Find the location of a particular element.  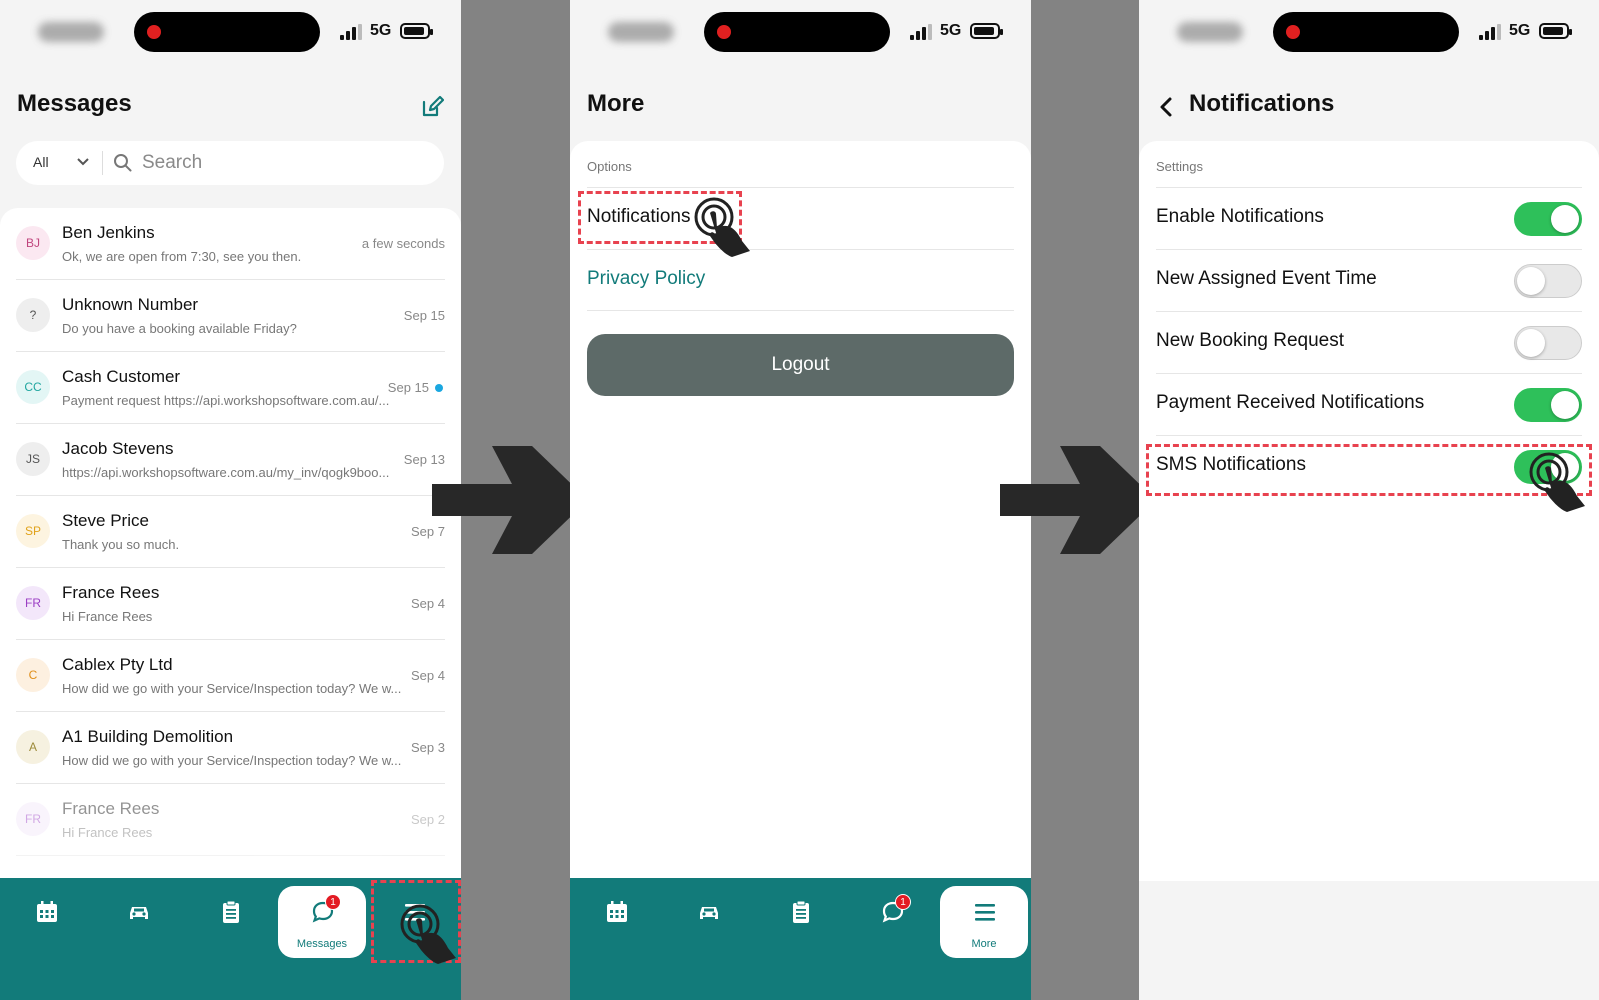

setting-label: Payment Received Notifications is located at coordinates (1290, 402).